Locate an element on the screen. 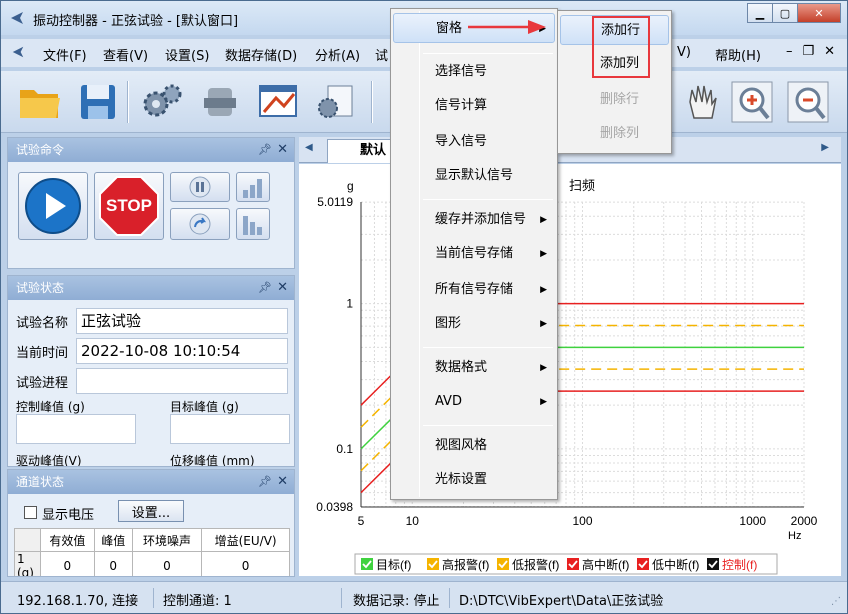 This screenshot has width=848, height=614. menu-data-storage: 数据存储(D) is located at coordinates (261, 54).